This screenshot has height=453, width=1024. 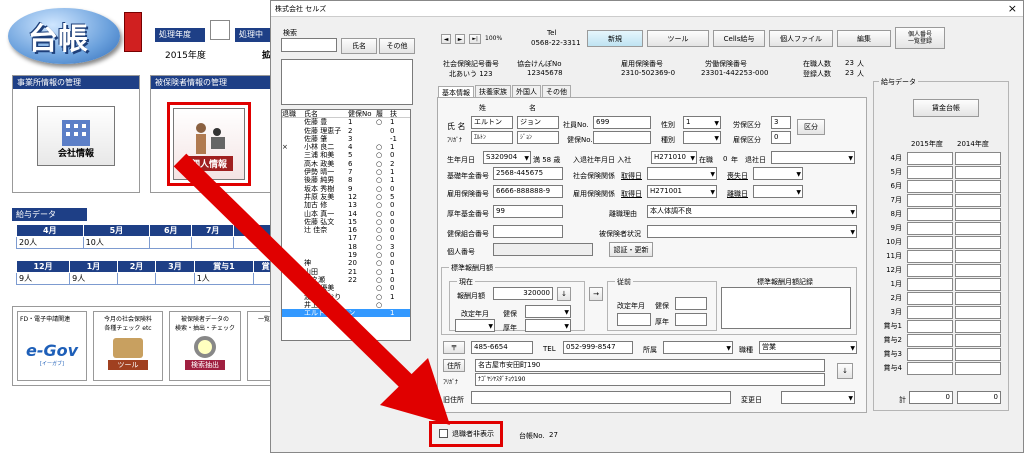 What do you see at coordinates (752, 211) in the screenshot?
I see `reason-select: 本人体調不良` at bounding box center [752, 211].